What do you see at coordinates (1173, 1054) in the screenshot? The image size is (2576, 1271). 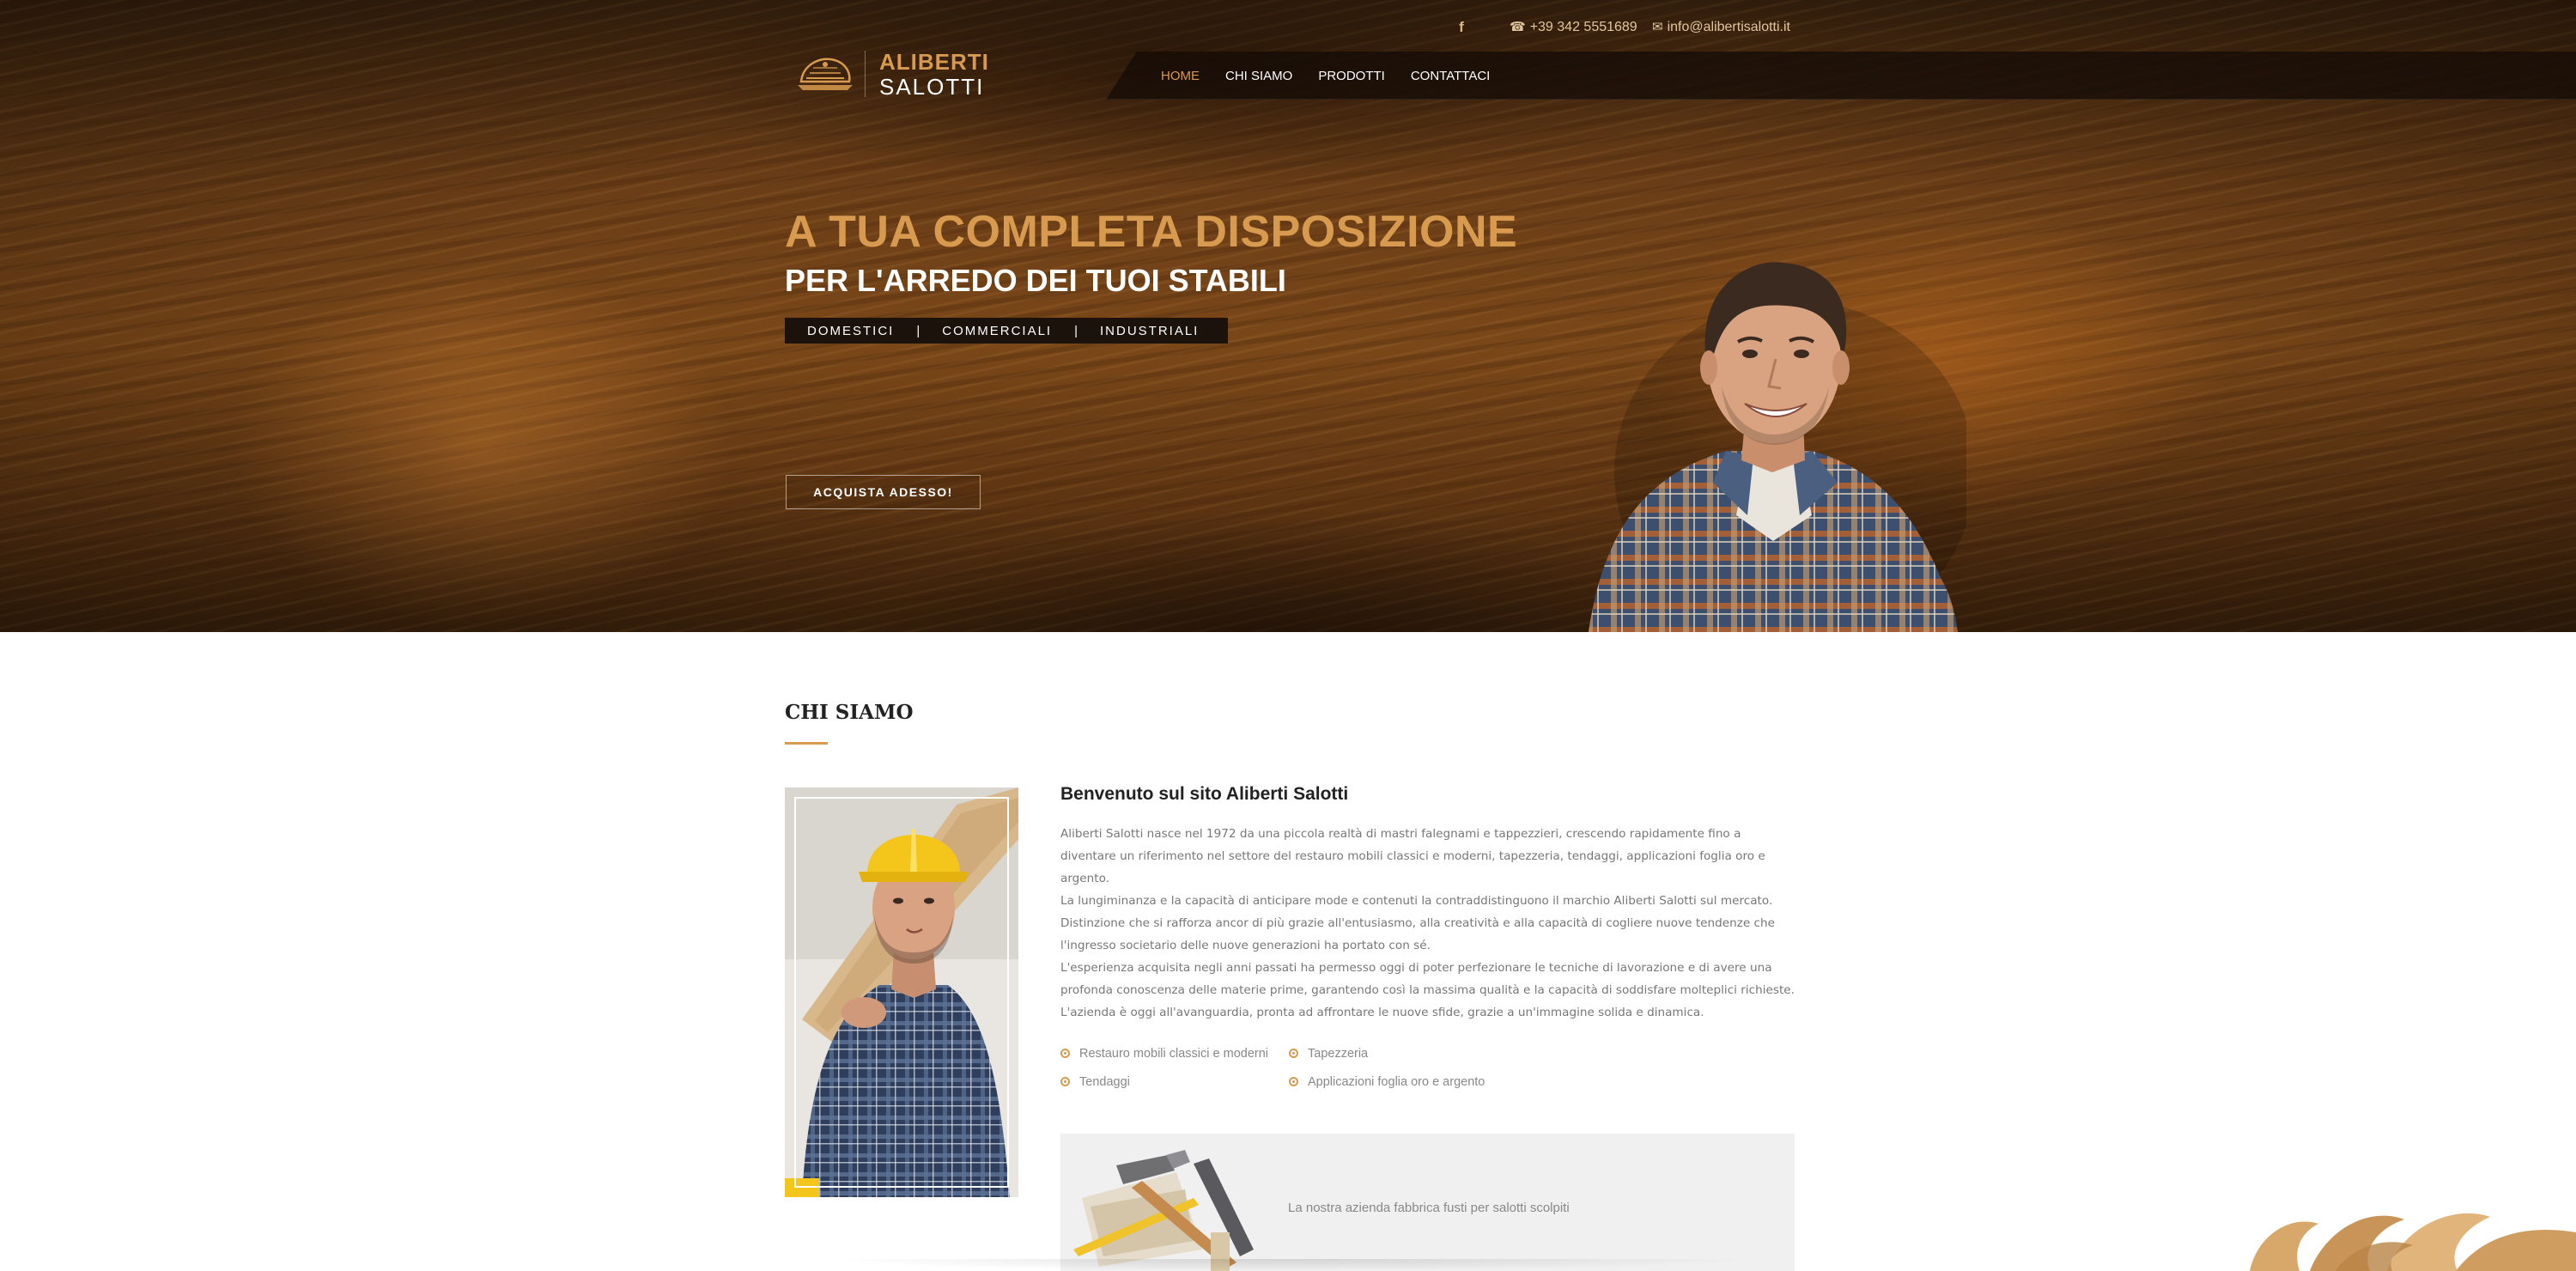 I see `feature-label: Restauro mobili classici e moderni` at bounding box center [1173, 1054].